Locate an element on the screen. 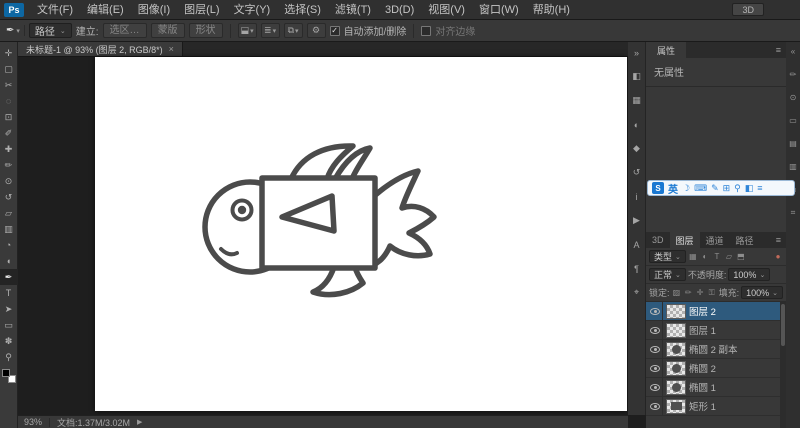 The width and height of the screenshot is (800, 428). brush-presets-panel-icon: ✏ is located at coordinates (793, 74).